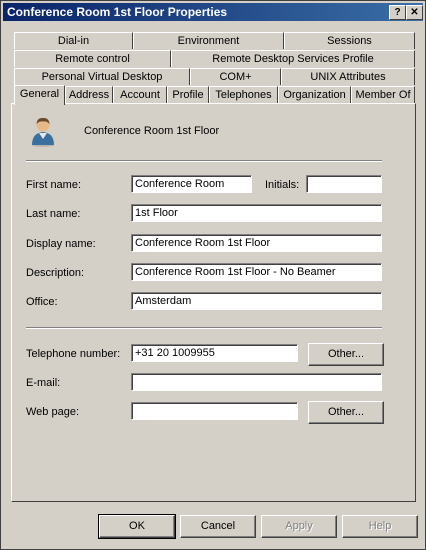  I want to click on help-button: Help, so click(380, 526).